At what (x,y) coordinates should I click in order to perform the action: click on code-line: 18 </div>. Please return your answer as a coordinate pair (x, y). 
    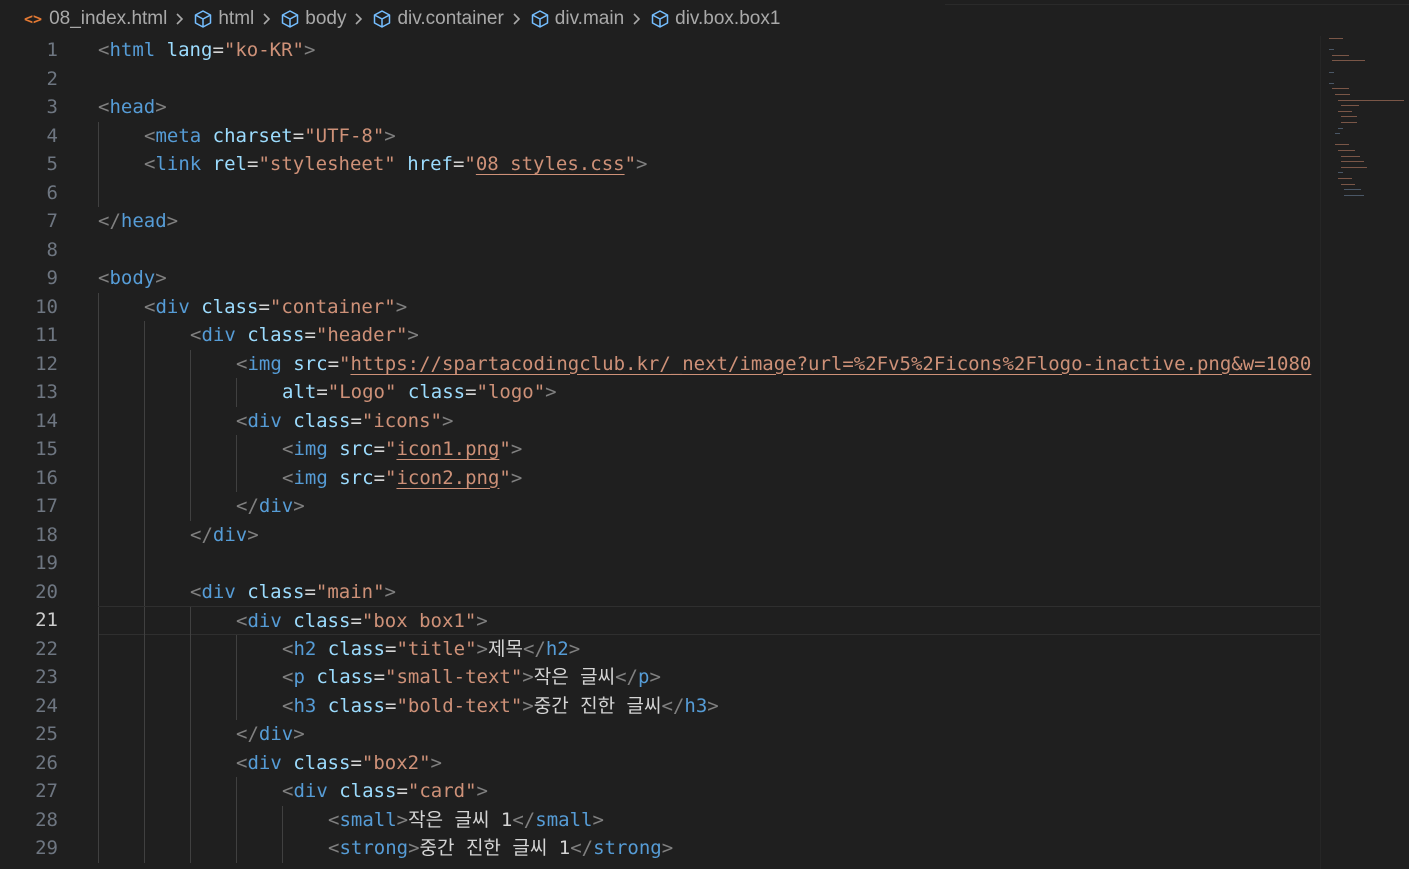
    Looking at the image, I should click on (660, 535).